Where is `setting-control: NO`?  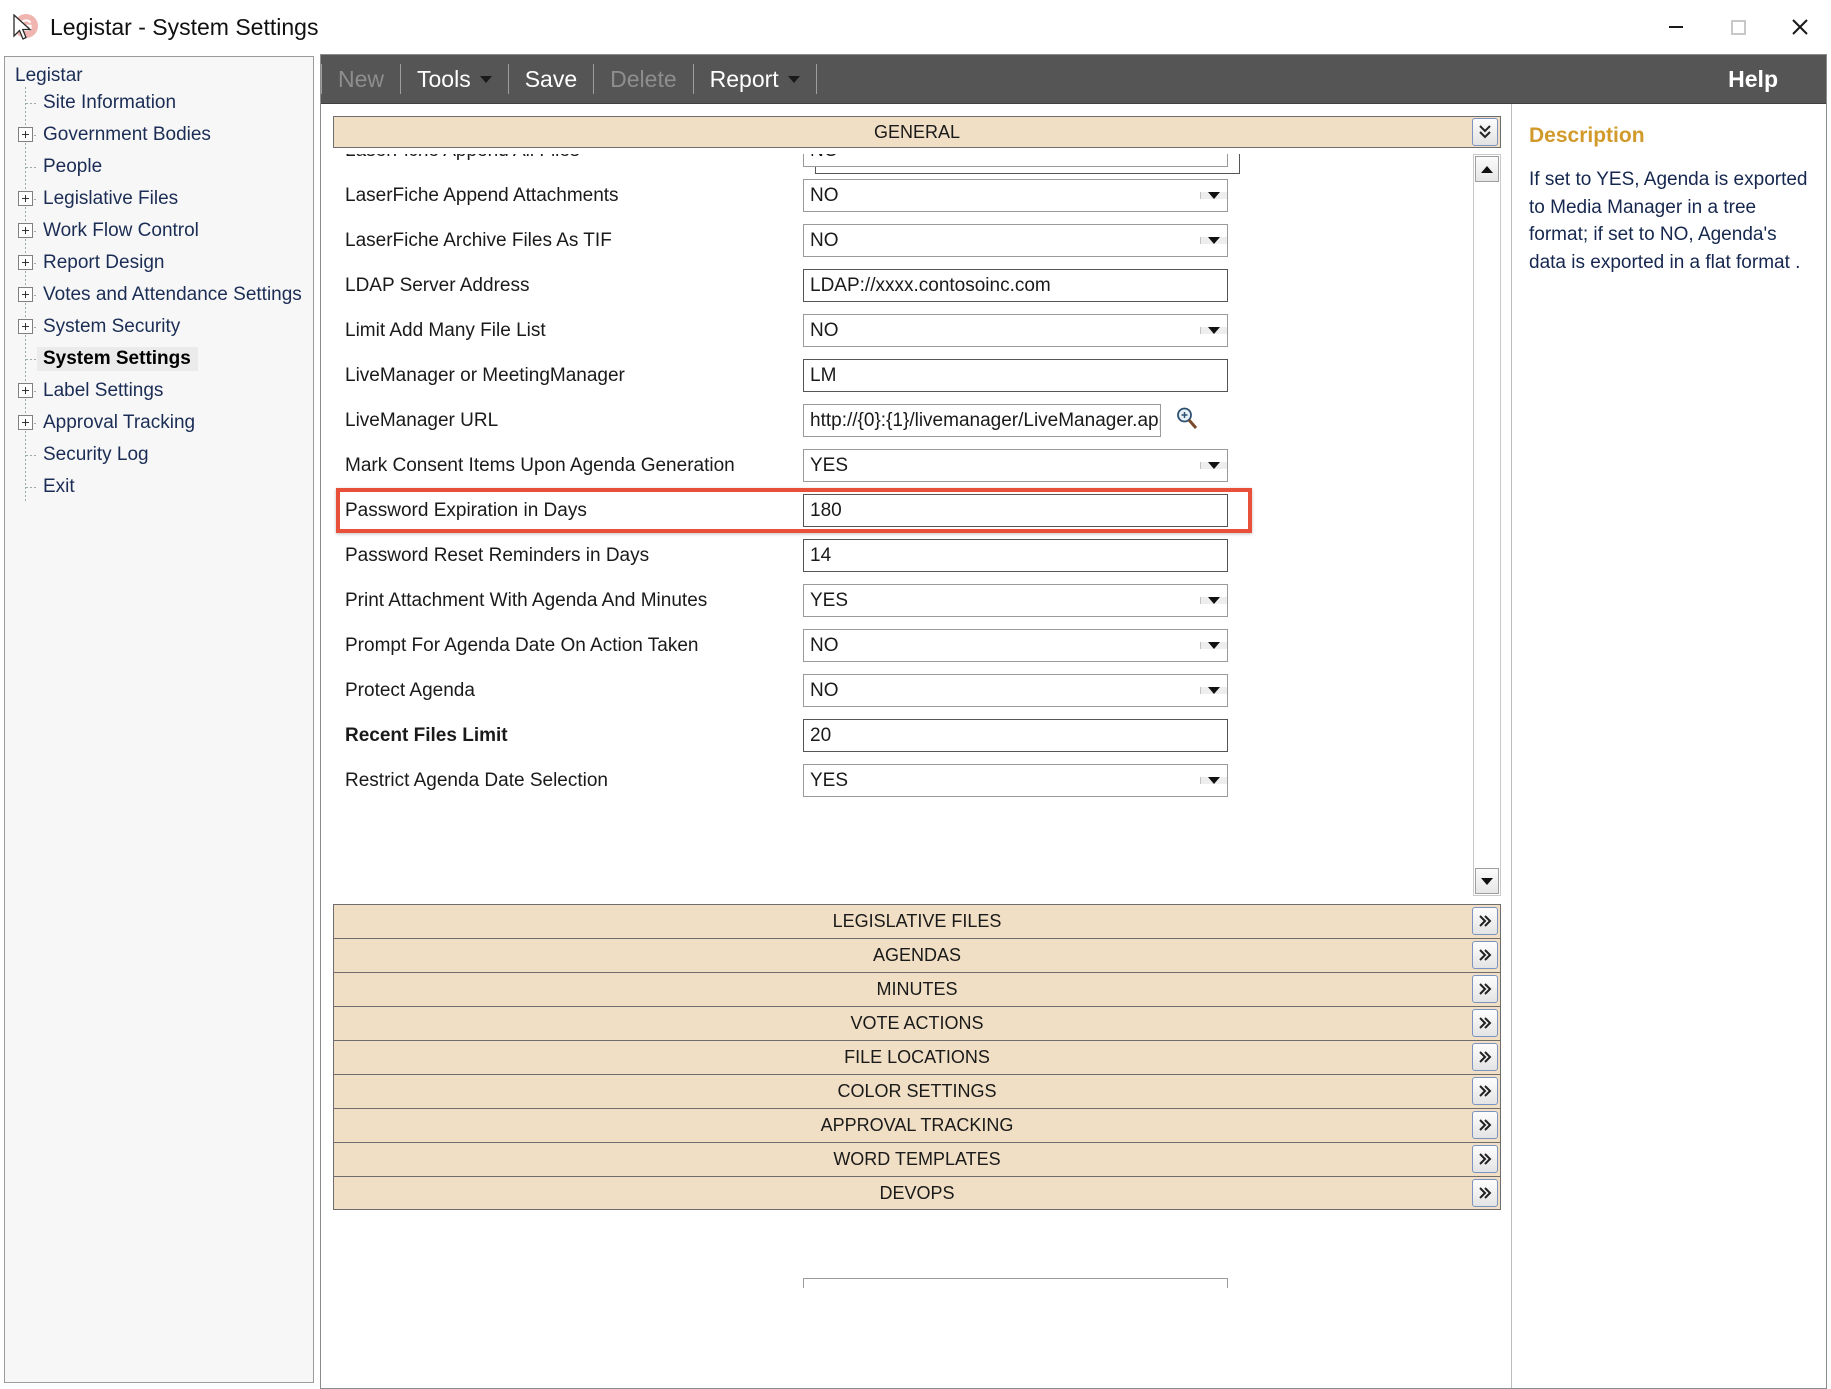
setting-control: NO is located at coordinates (1015, 240).